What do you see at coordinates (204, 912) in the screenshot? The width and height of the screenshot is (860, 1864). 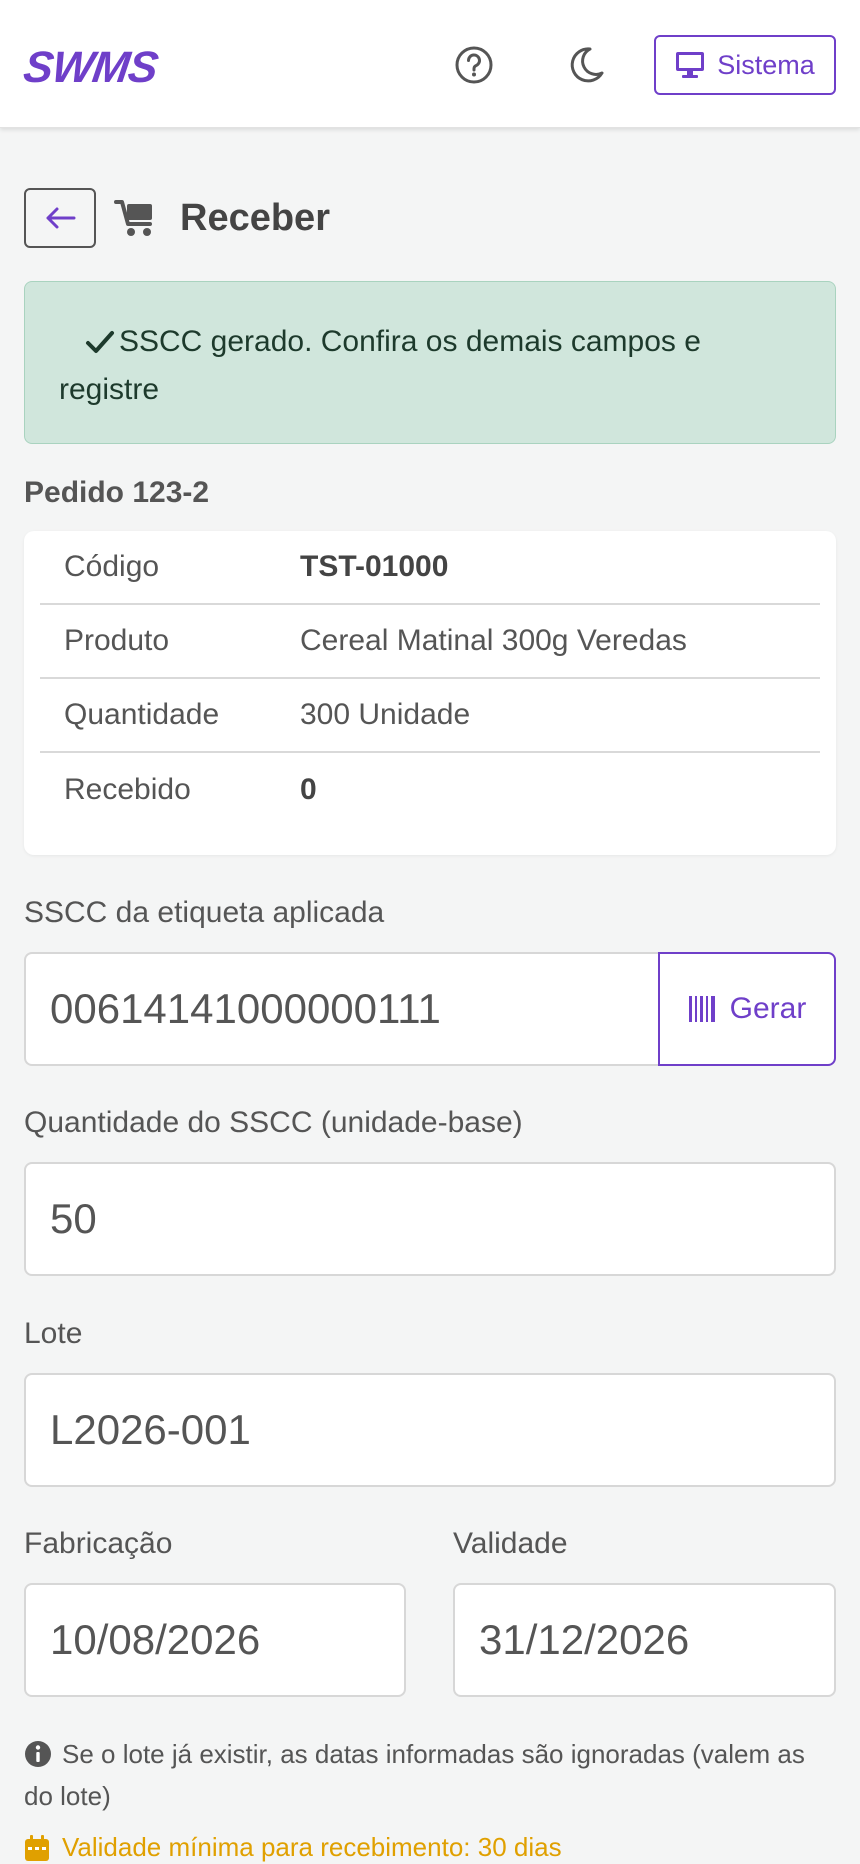 I see `sscc-label: SSCC da etiqueta aplicada` at bounding box center [204, 912].